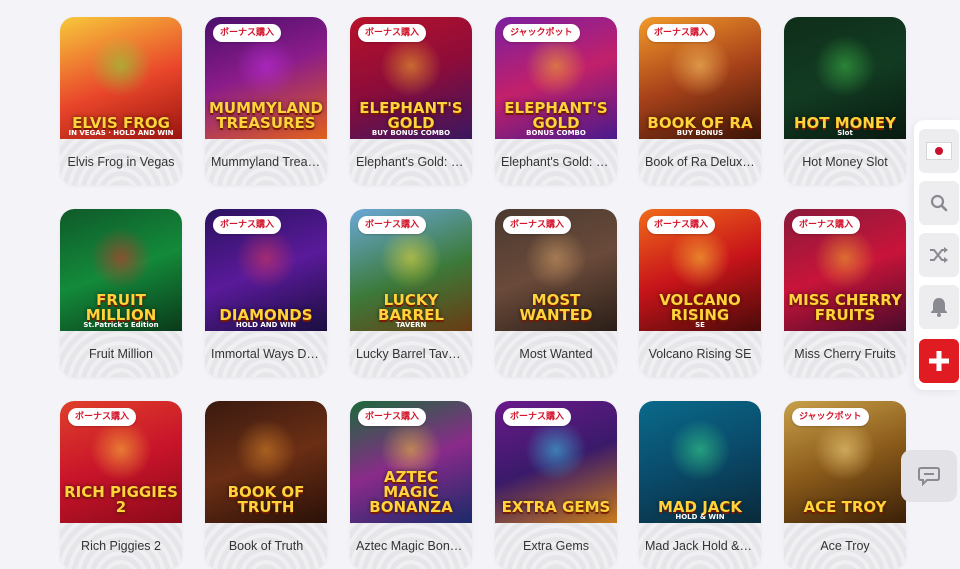 The width and height of the screenshot is (960, 569). What do you see at coordinates (556, 507) in the screenshot?
I see `thumbnail-logo-text: EXTRA GEMS` at bounding box center [556, 507].